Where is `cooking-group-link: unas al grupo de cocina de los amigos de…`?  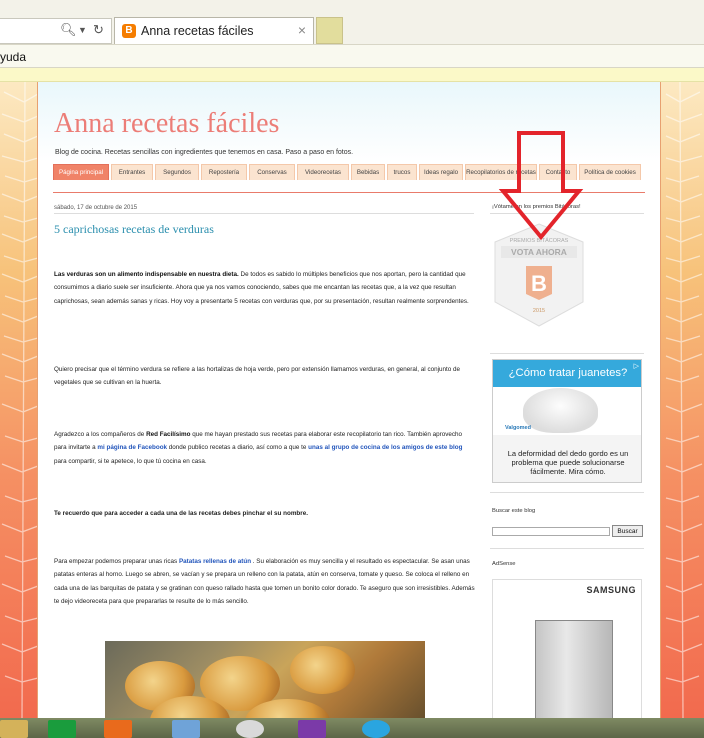
cooking-group-link: unas al grupo de cocina de los amigos de… is located at coordinates (385, 447).